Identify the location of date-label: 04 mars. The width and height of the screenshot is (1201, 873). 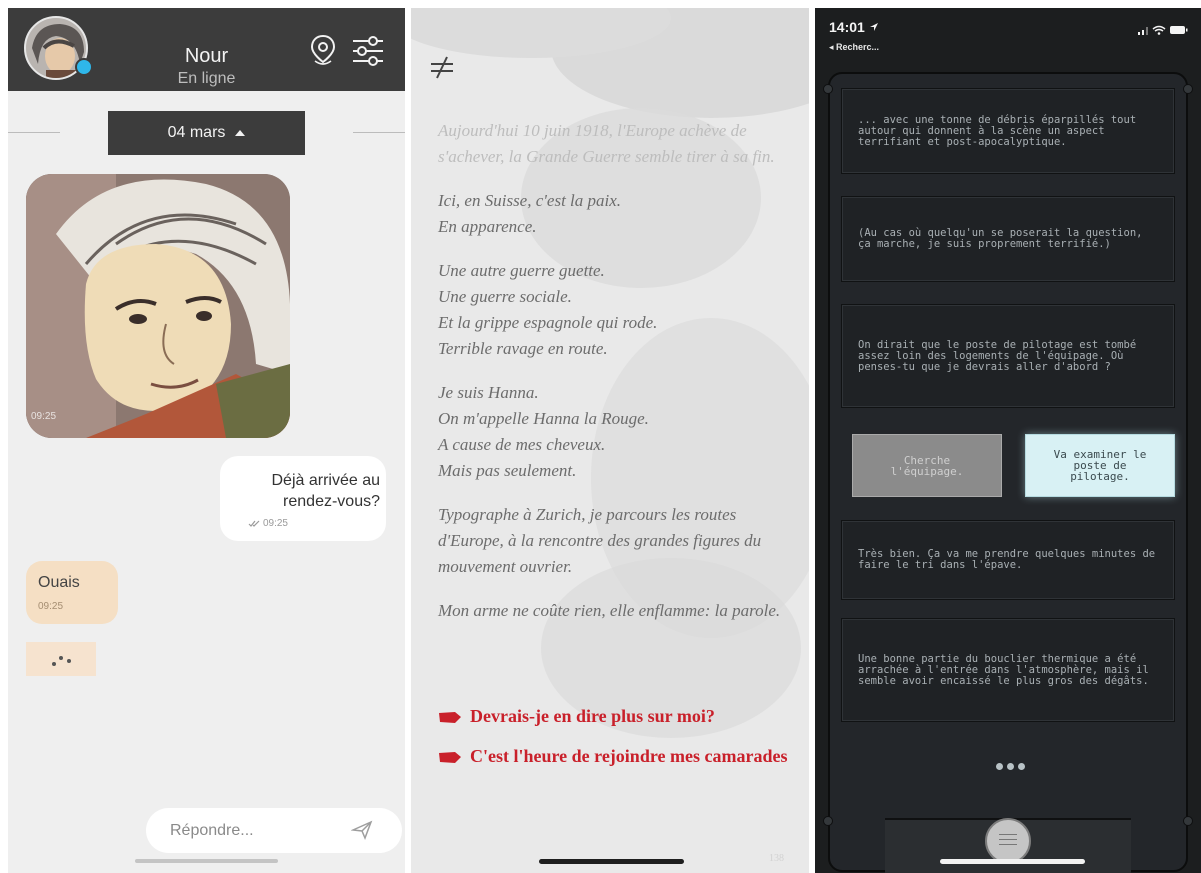
(196, 132).